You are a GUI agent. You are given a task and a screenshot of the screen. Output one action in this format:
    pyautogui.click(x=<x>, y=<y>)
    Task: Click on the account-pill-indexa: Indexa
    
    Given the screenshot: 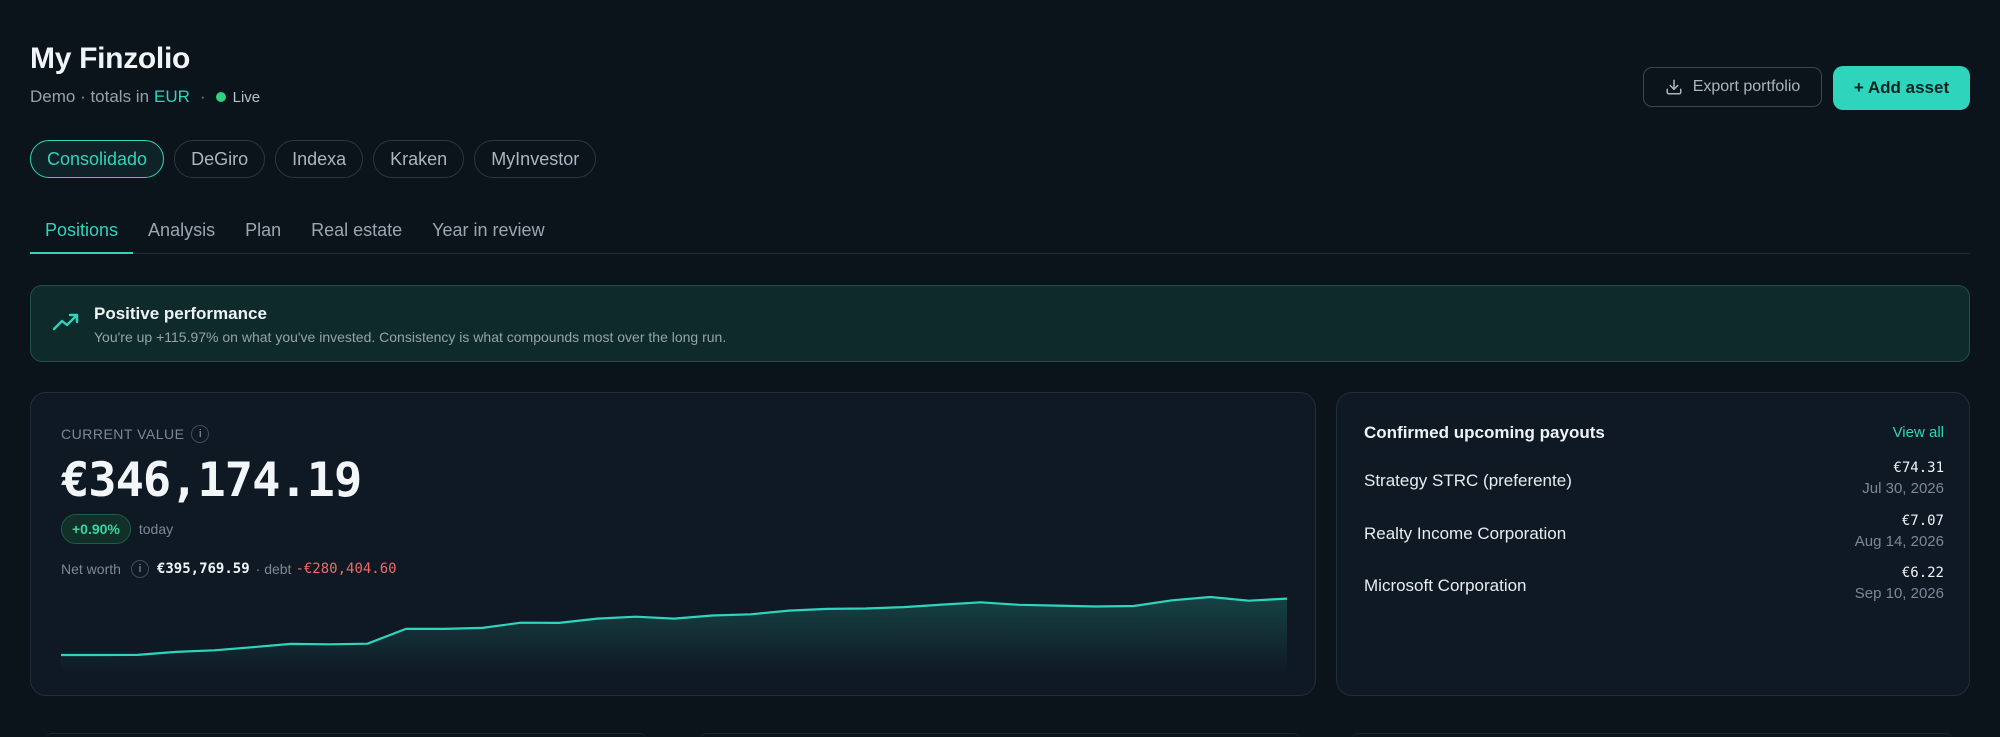 What is the action you would take?
    pyautogui.click(x=319, y=159)
    